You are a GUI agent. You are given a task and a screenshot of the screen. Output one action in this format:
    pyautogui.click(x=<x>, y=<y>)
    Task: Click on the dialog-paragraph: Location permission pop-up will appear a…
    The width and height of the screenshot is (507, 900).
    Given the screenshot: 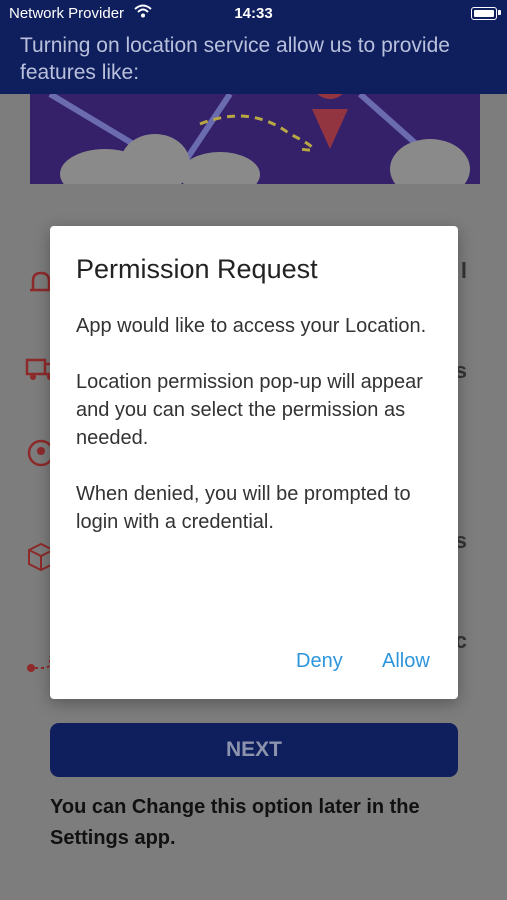 What is the action you would take?
    pyautogui.click(x=249, y=410)
    